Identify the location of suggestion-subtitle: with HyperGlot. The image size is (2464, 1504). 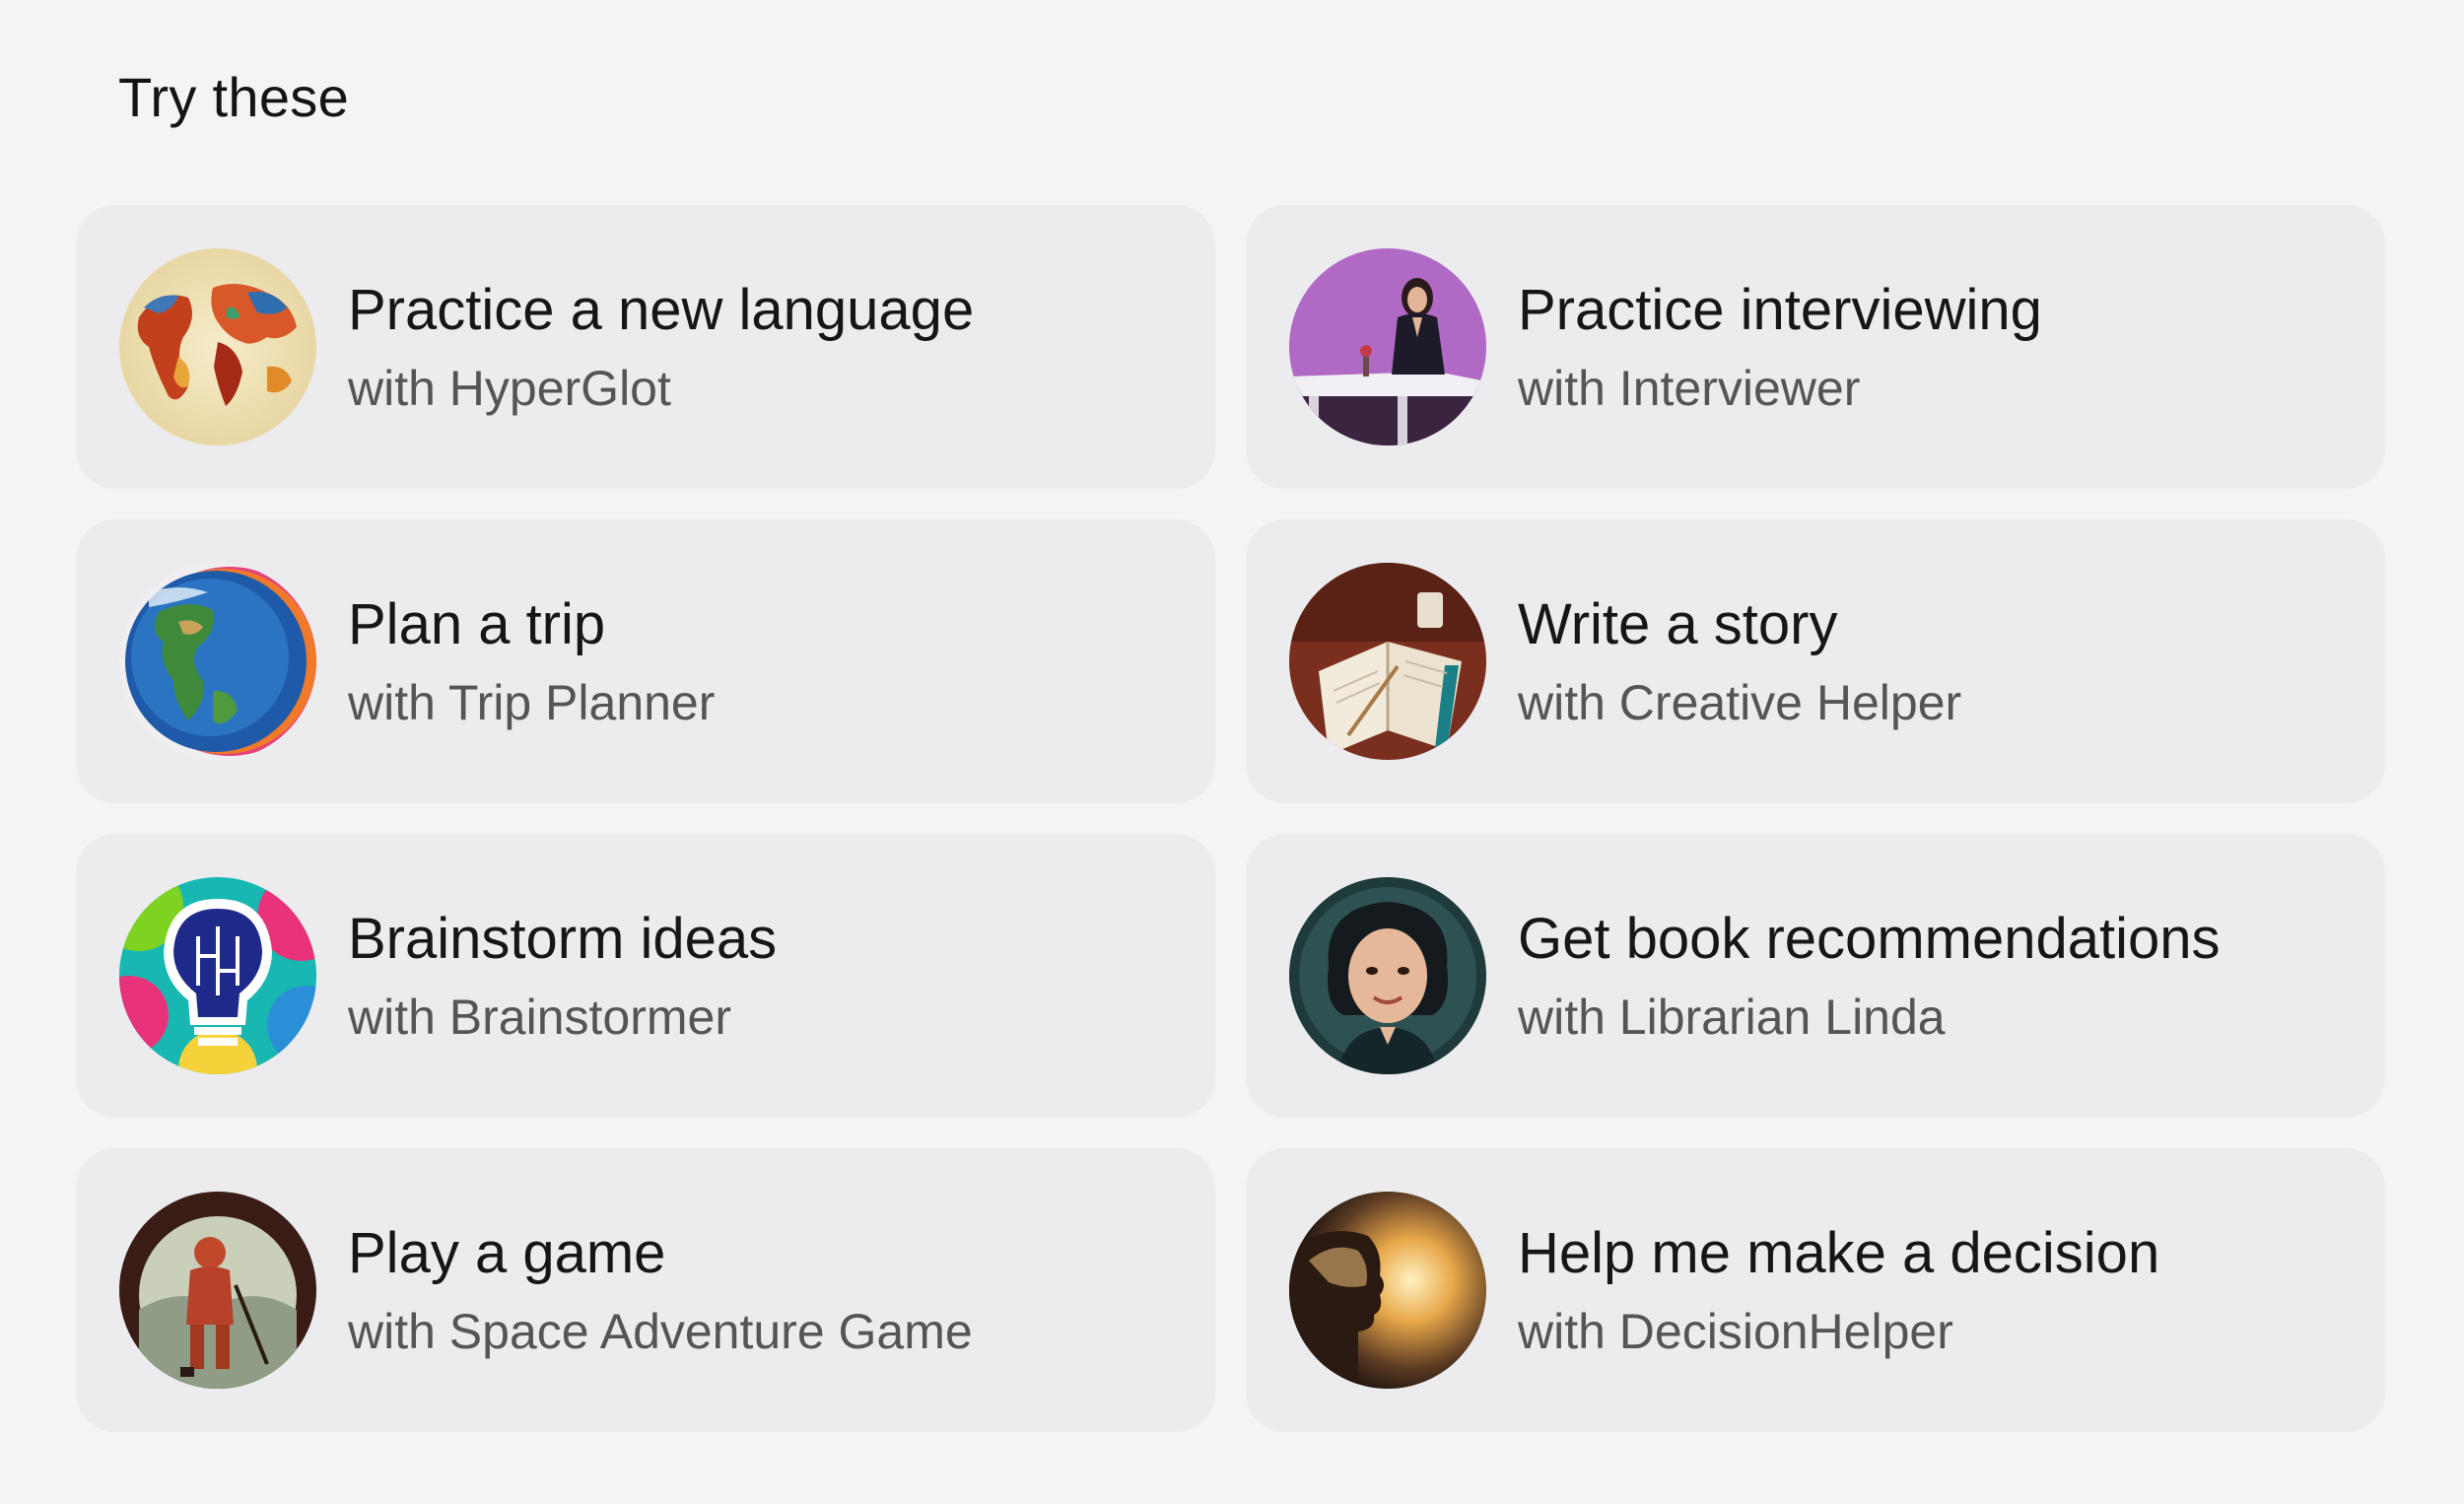
(509, 388).